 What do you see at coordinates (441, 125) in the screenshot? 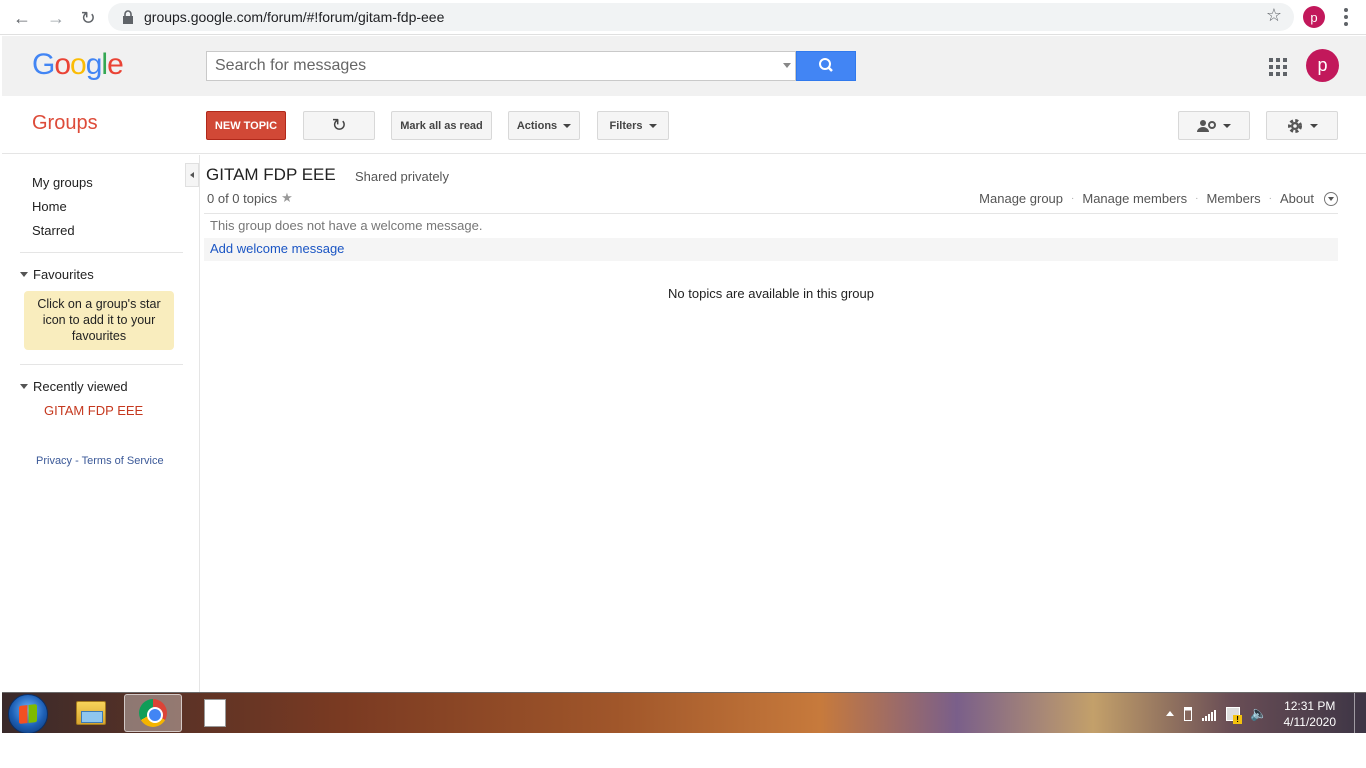
I see `mark-all-read-button: Mark all as read` at bounding box center [441, 125].